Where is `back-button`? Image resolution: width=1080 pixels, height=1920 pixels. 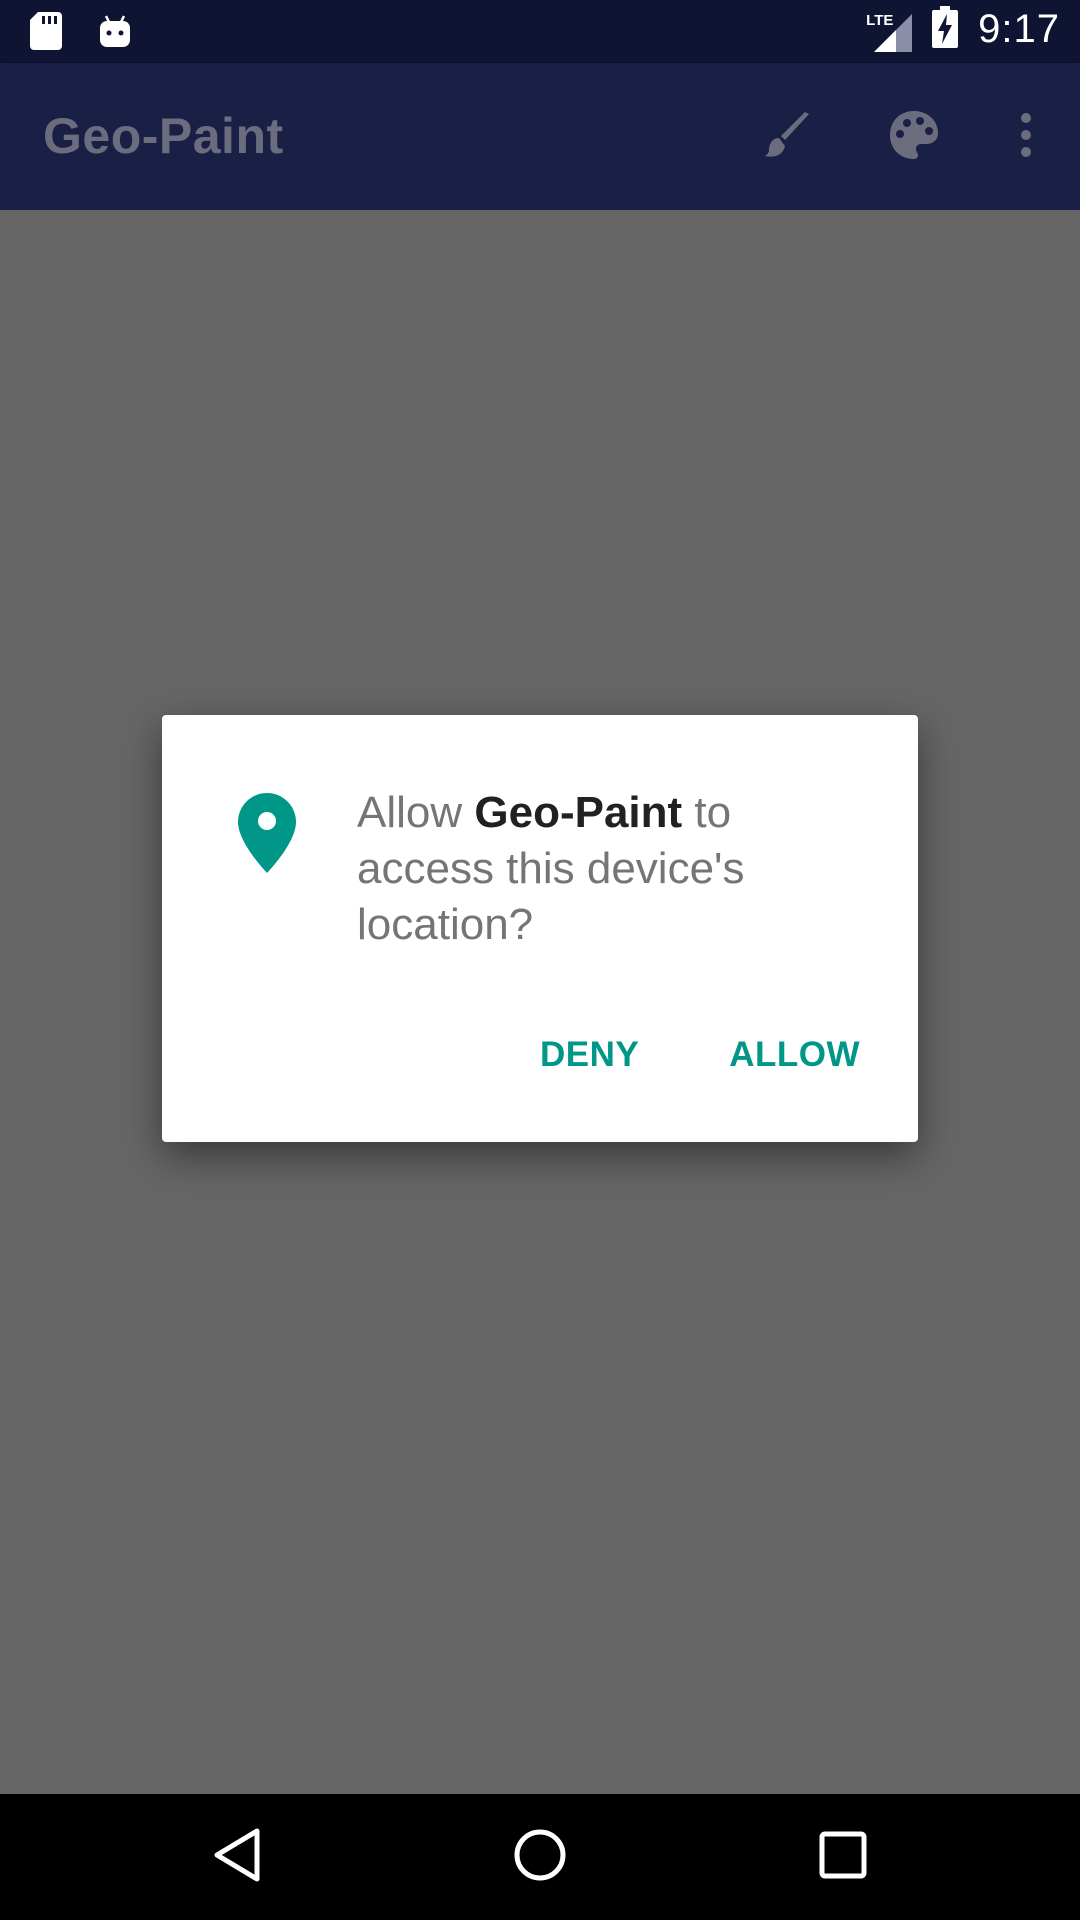 back-button is located at coordinates (237, 1857).